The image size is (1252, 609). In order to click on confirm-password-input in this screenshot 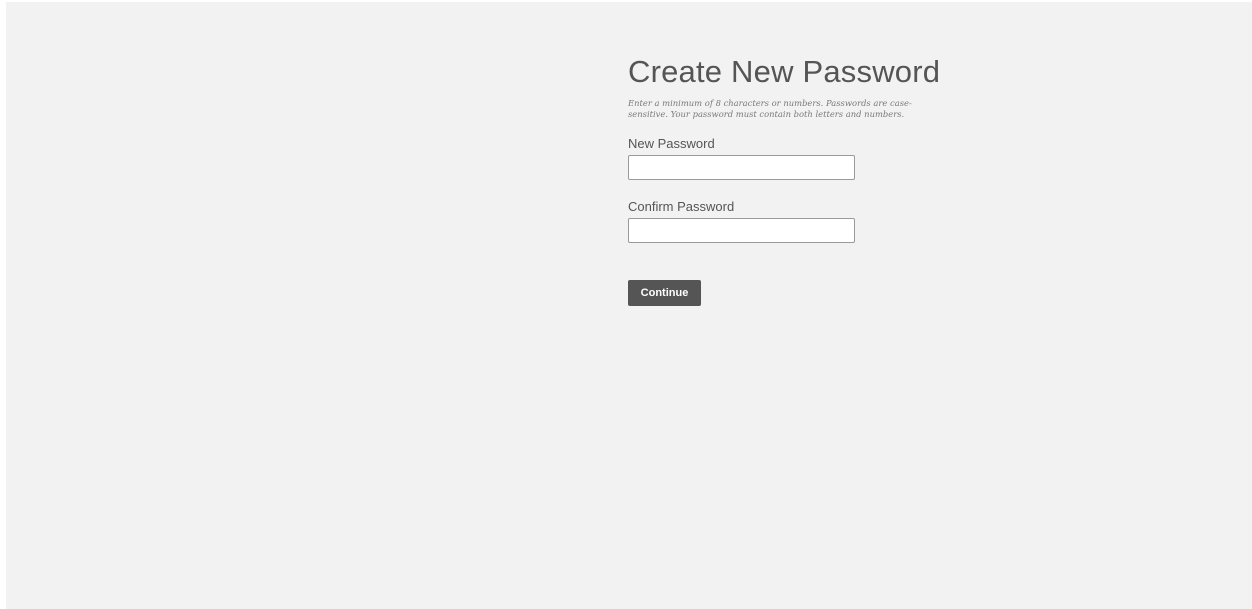, I will do `click(741, 230)`.